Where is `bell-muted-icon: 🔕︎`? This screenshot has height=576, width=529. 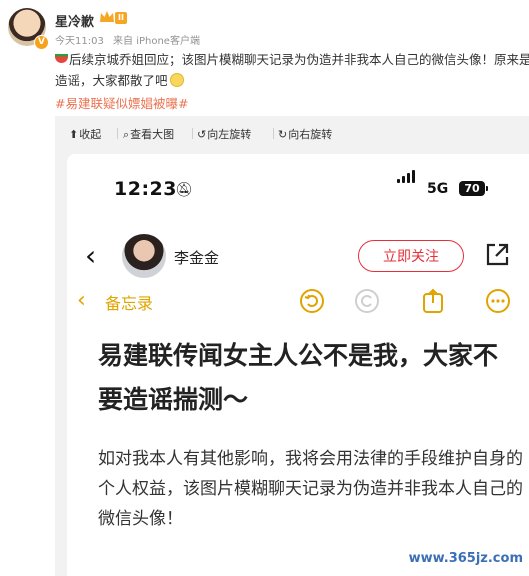
bell-muted-icon: 🔕︎ is located at coordinates (184, 190).